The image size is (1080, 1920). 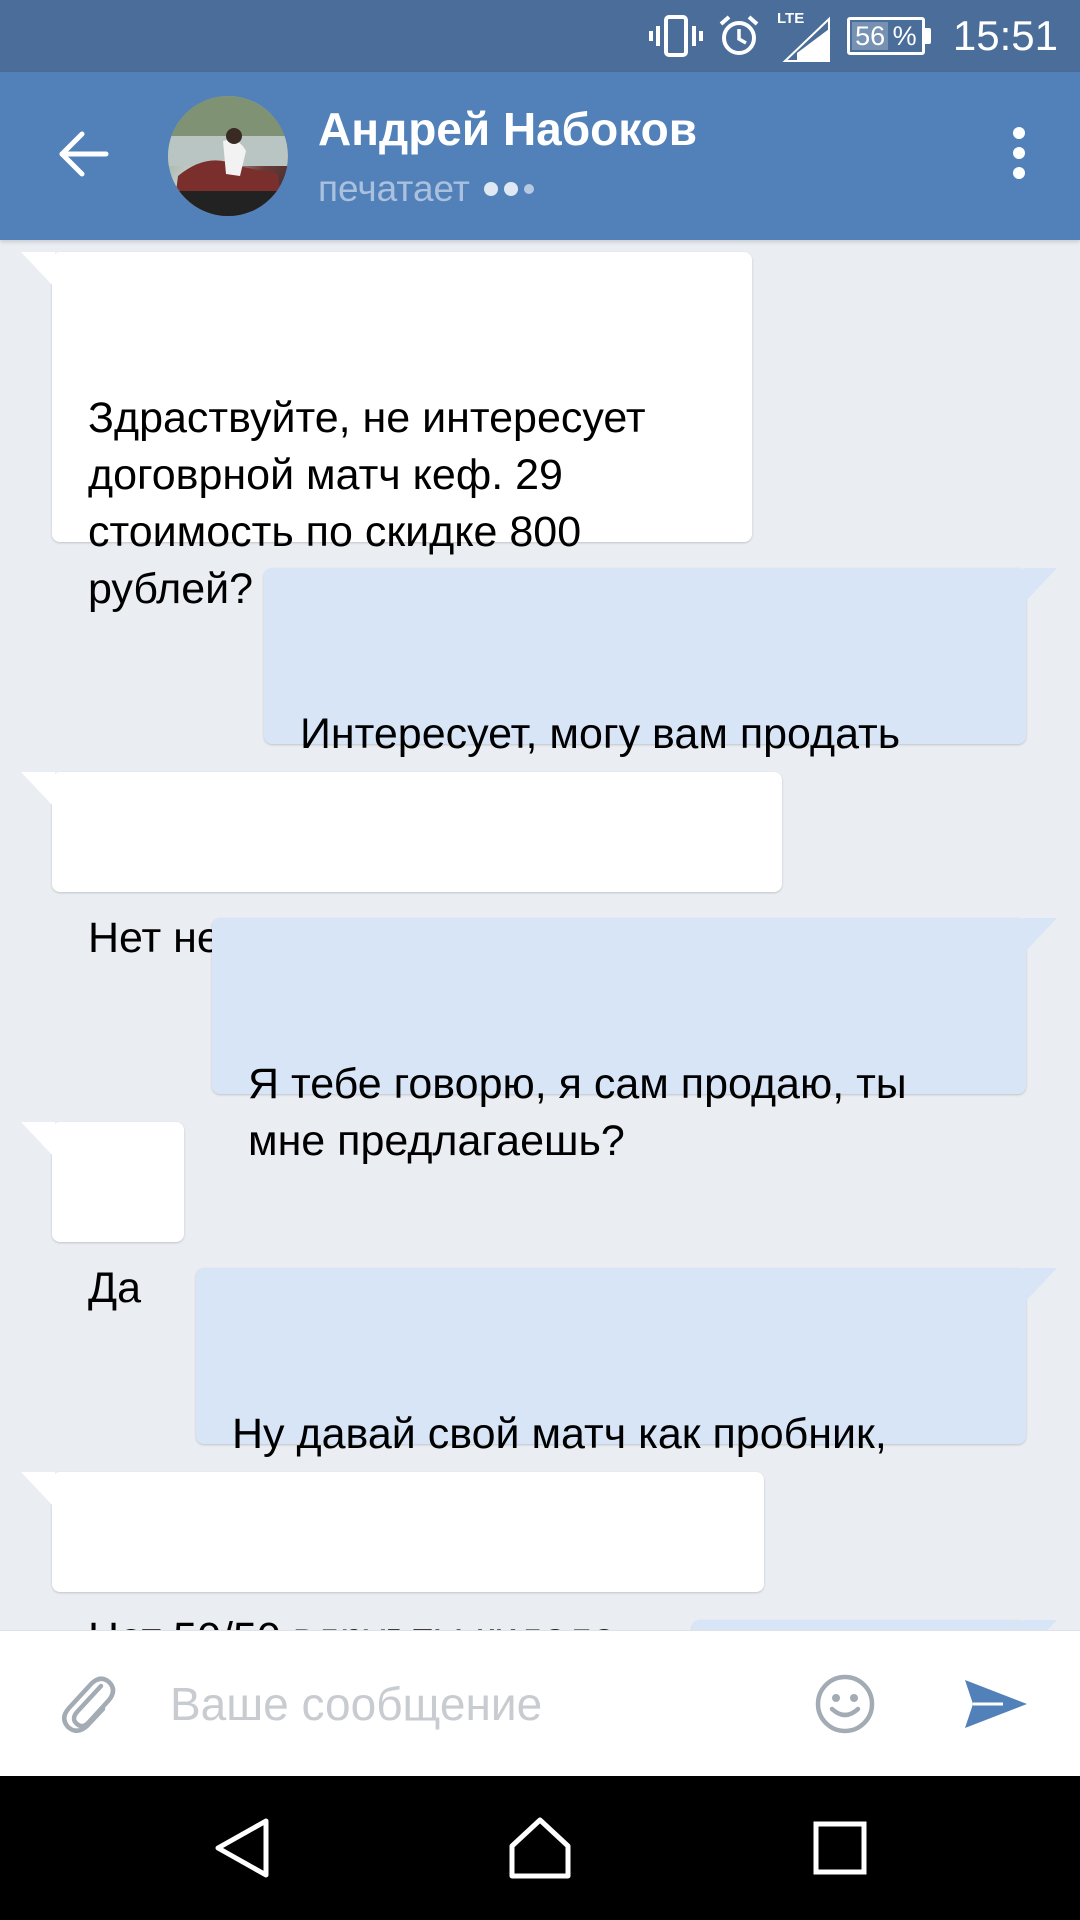 What do you see at coordinates (392, 1551) in the screenshot?
I see `message-incoming: Нет 50/50 вдруг ты кидала` at bounding box center [392, 1551].